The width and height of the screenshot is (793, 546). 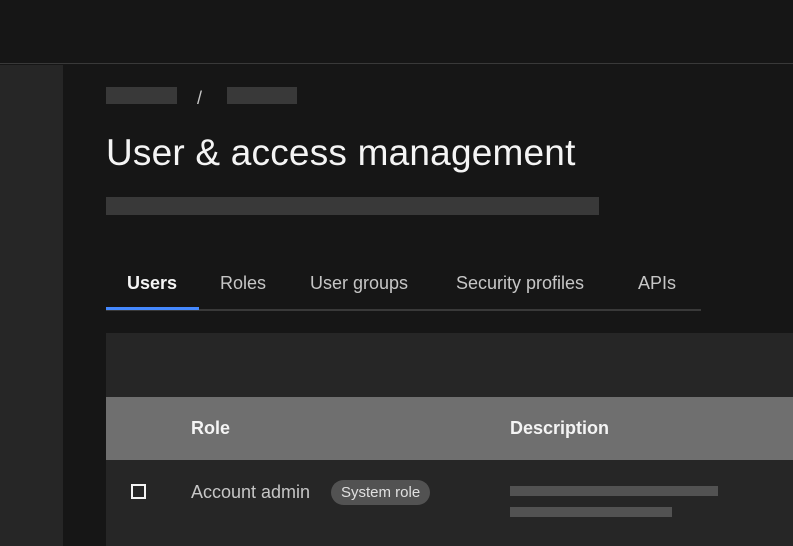 I want to click on table-row: Account admin System role, so click(x=449, y=503).